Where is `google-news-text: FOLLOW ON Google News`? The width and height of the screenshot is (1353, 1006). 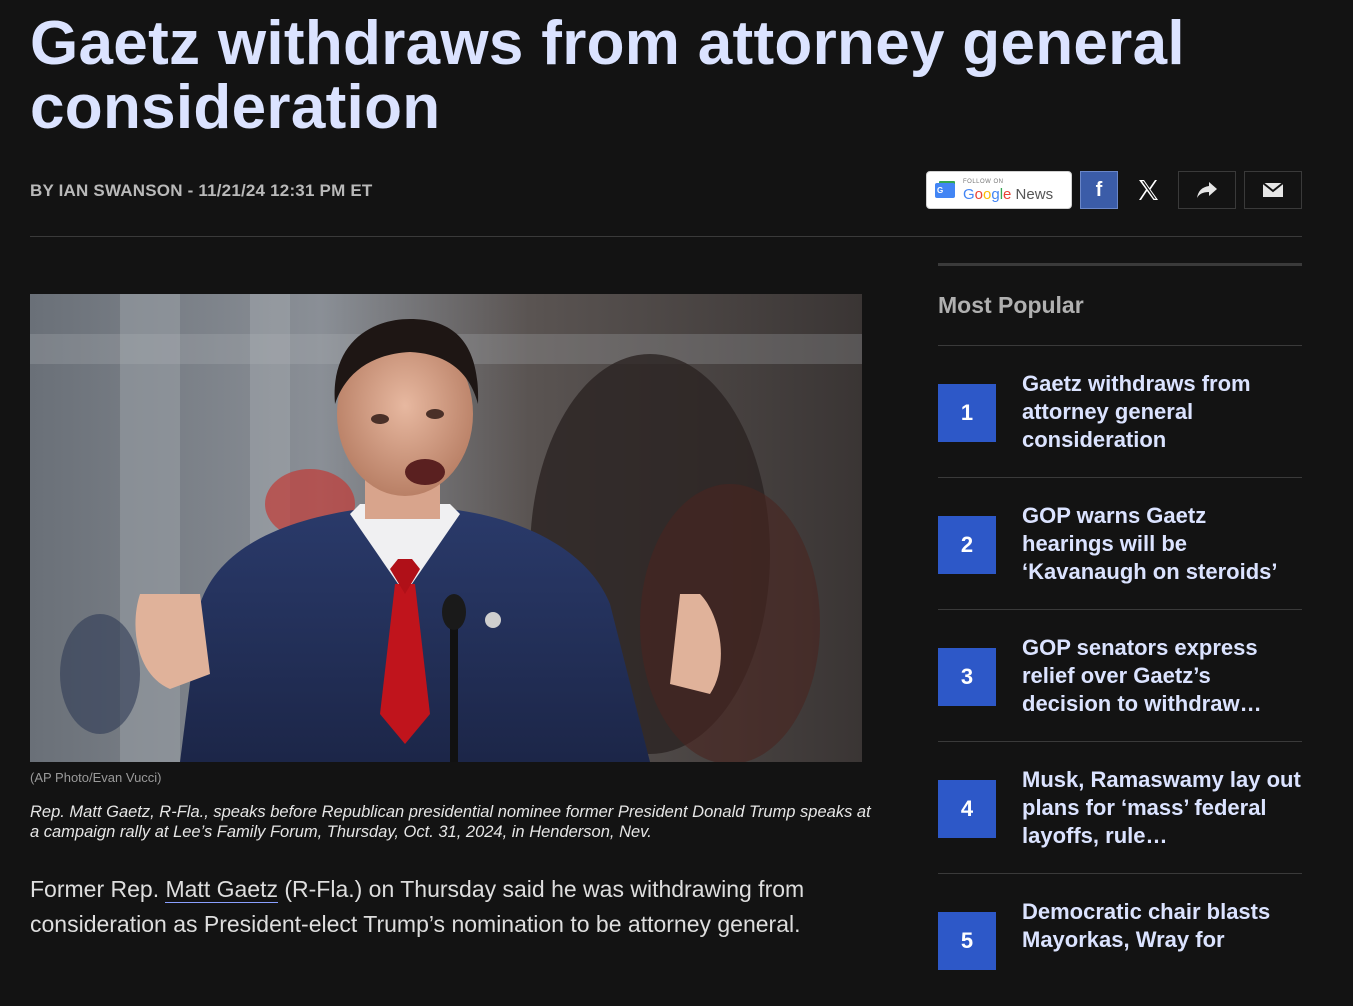 google-news-text: FOLLOW ON Google News is located at coordinates (1008, 190).